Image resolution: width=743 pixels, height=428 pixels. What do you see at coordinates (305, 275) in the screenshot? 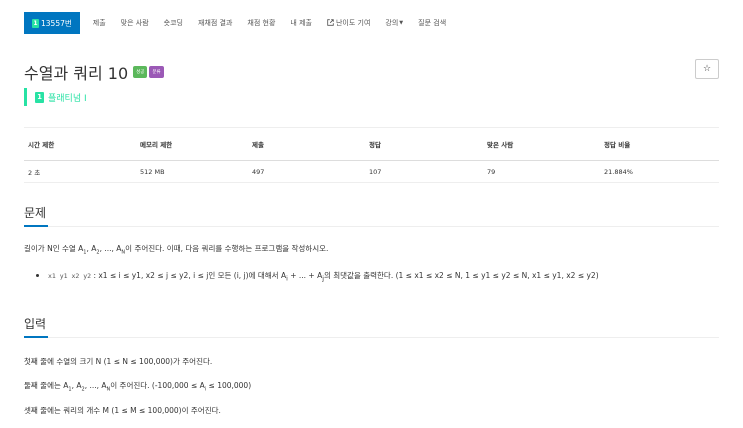
I see `query-text: + ... + A` at bounding box center [305, 275].